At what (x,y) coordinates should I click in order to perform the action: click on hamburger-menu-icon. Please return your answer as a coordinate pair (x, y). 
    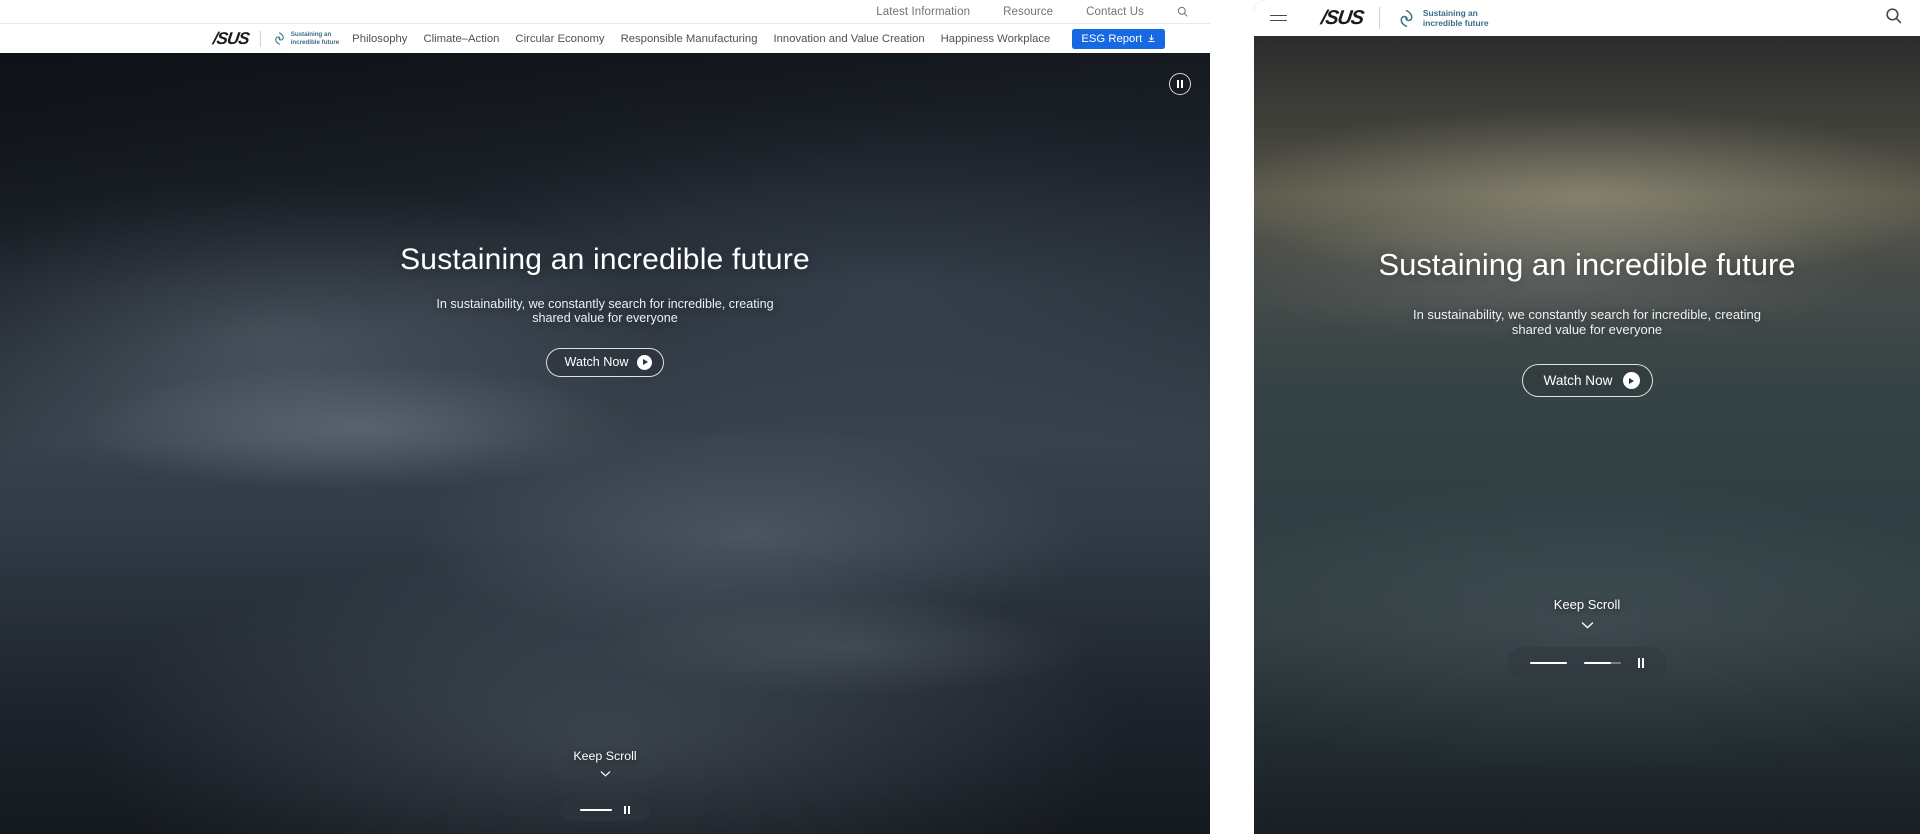
    Looking at the image, I should click on (1278, 18).